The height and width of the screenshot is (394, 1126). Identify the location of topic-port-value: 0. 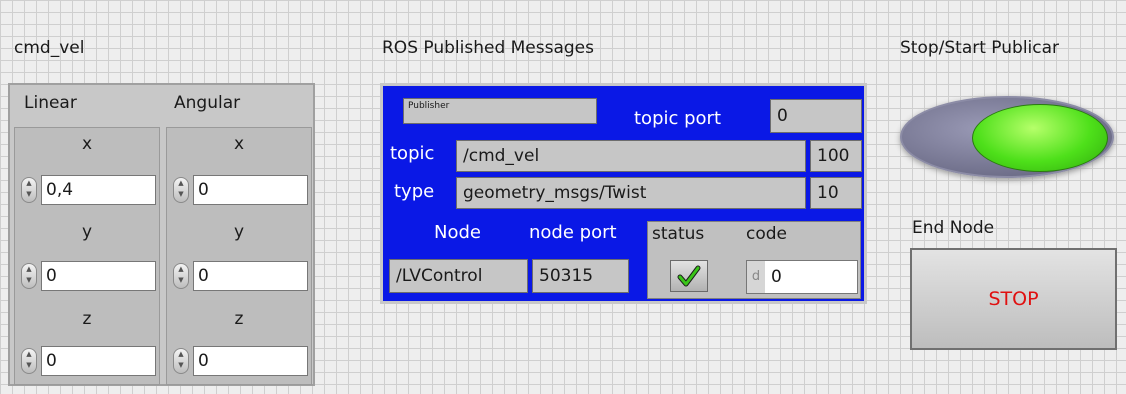
(816, 116).